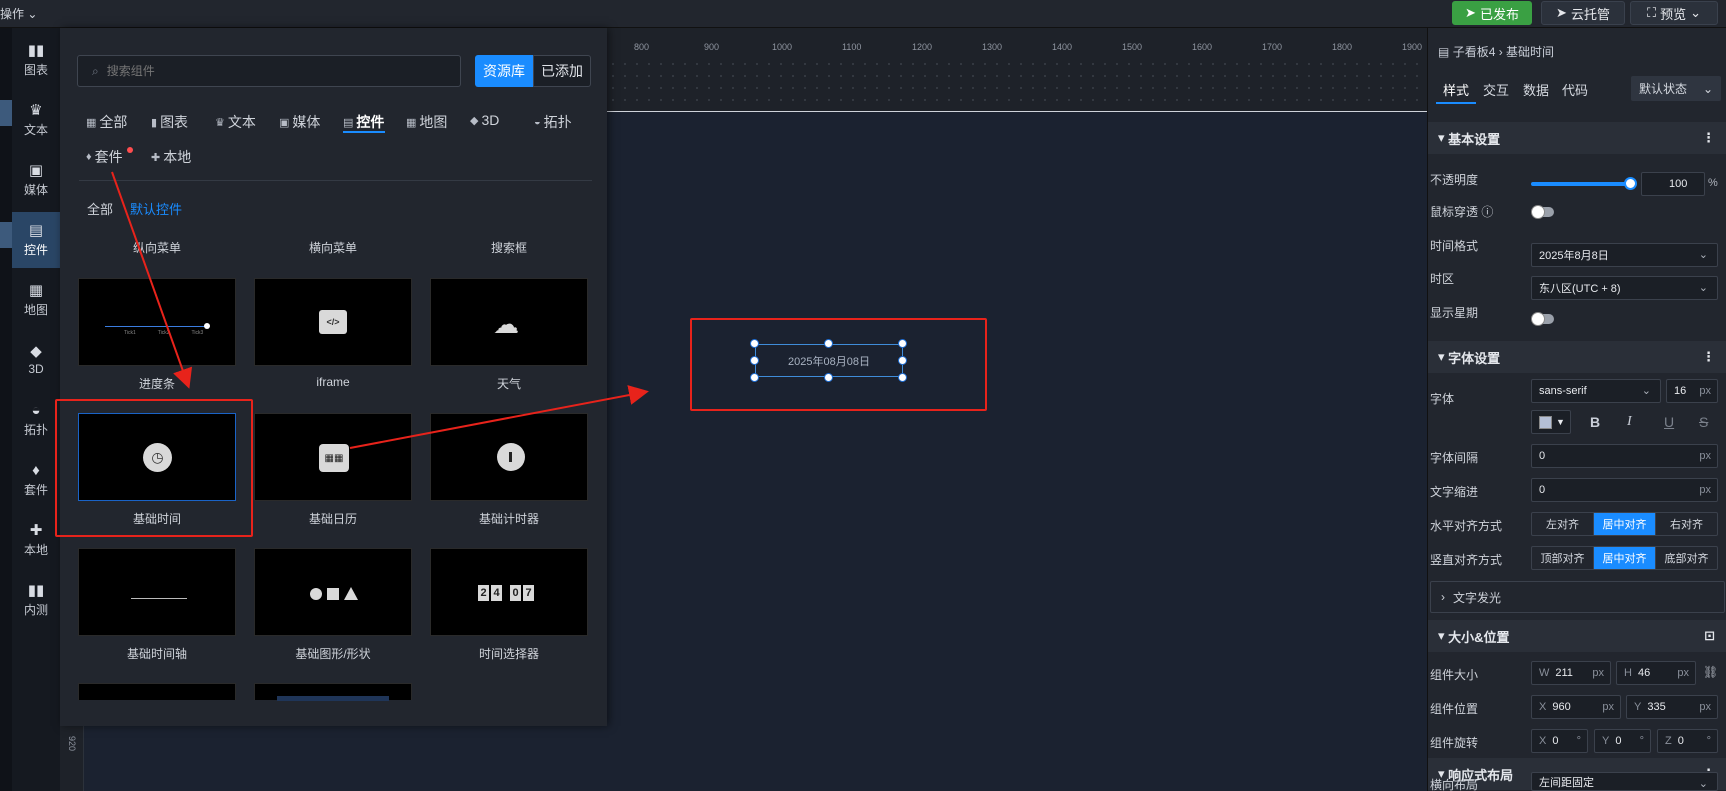 Image resolution: width=1726 pixels, height=791 pixels. I want to click on align-top-option: 顶部对齐, so click(1563, 558).